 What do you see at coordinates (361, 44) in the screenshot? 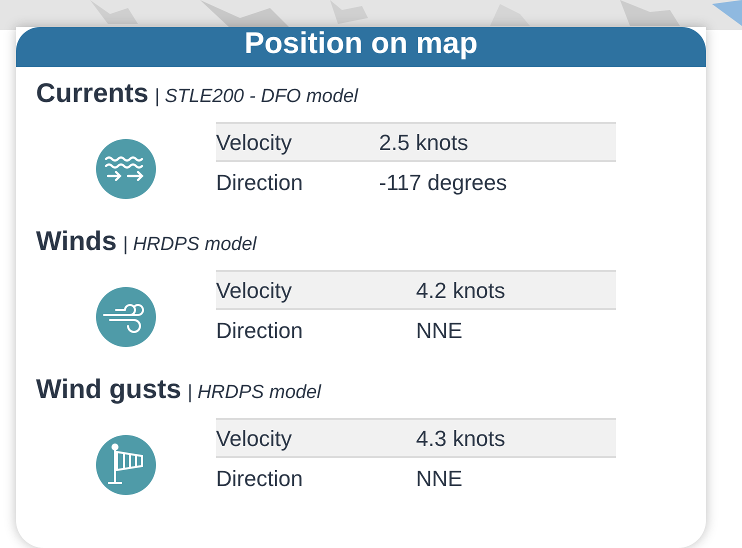
I see `panel-title: Position on map` at bounding box center [361, 44].